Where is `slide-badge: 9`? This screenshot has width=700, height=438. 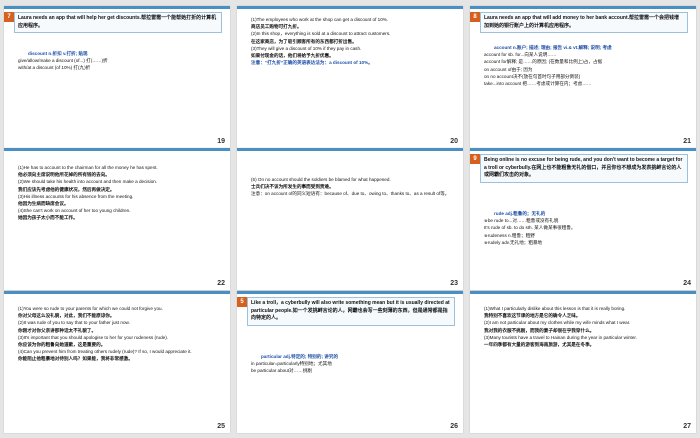
slide-badge: 9 is located at coordinates (475, 159).